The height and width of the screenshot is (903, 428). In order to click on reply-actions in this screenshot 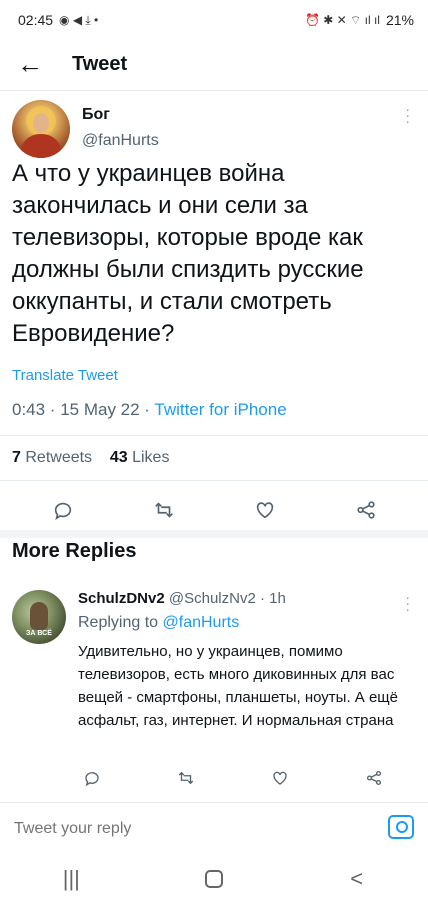, I will do `click(233, 778)`.